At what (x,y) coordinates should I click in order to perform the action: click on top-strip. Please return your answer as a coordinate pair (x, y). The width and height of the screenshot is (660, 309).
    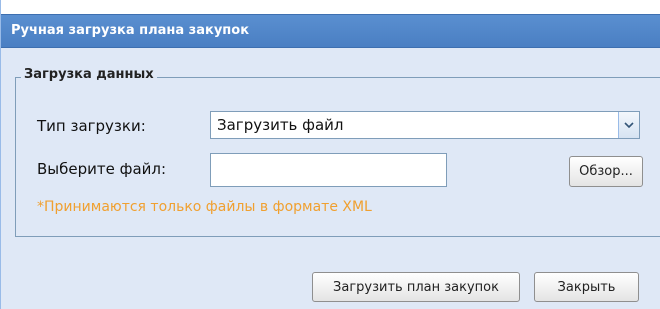
    Looking at the image, I should click on (330, 7).